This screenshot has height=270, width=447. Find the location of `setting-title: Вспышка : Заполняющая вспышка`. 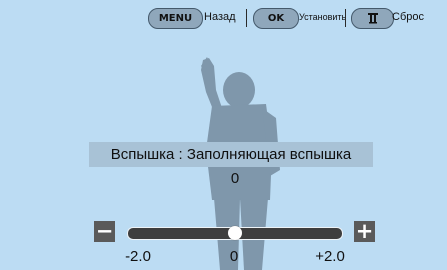

setting-title: Вспышка : Заполняющая вспышка is located at coordinates (231, 154).